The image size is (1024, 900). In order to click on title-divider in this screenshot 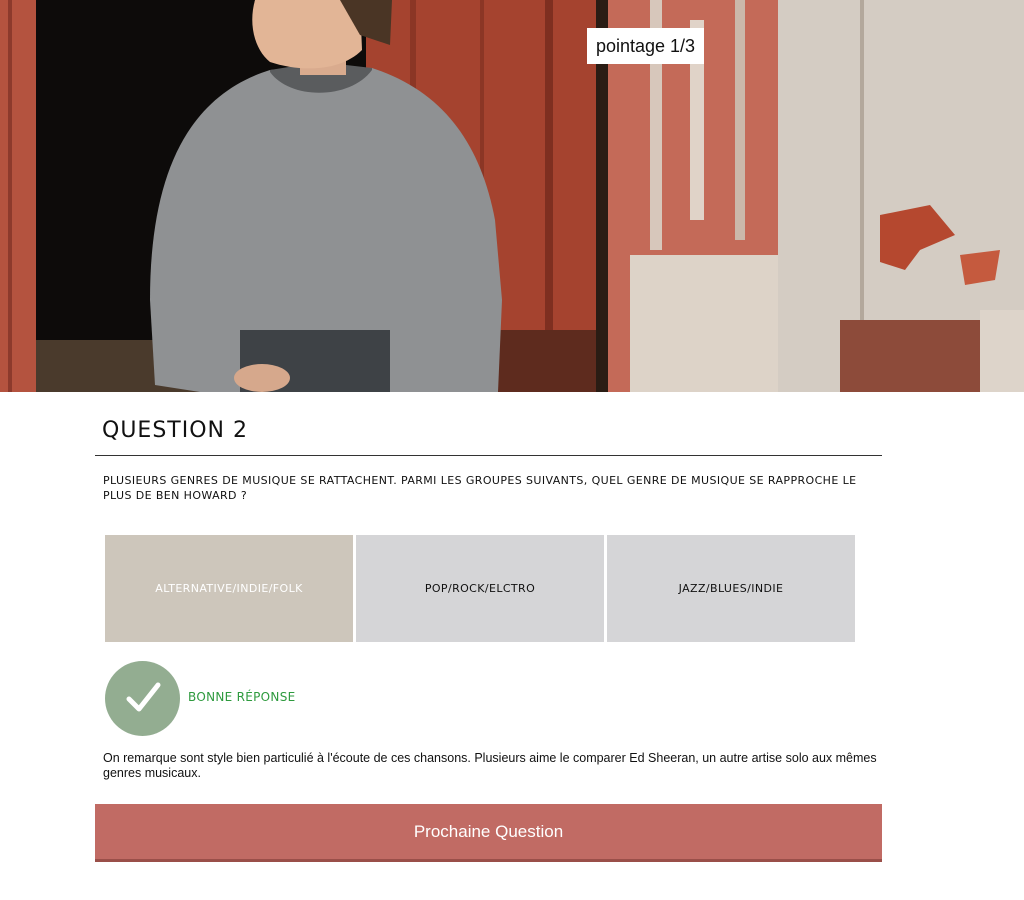, I will do `click(488, 455)`.